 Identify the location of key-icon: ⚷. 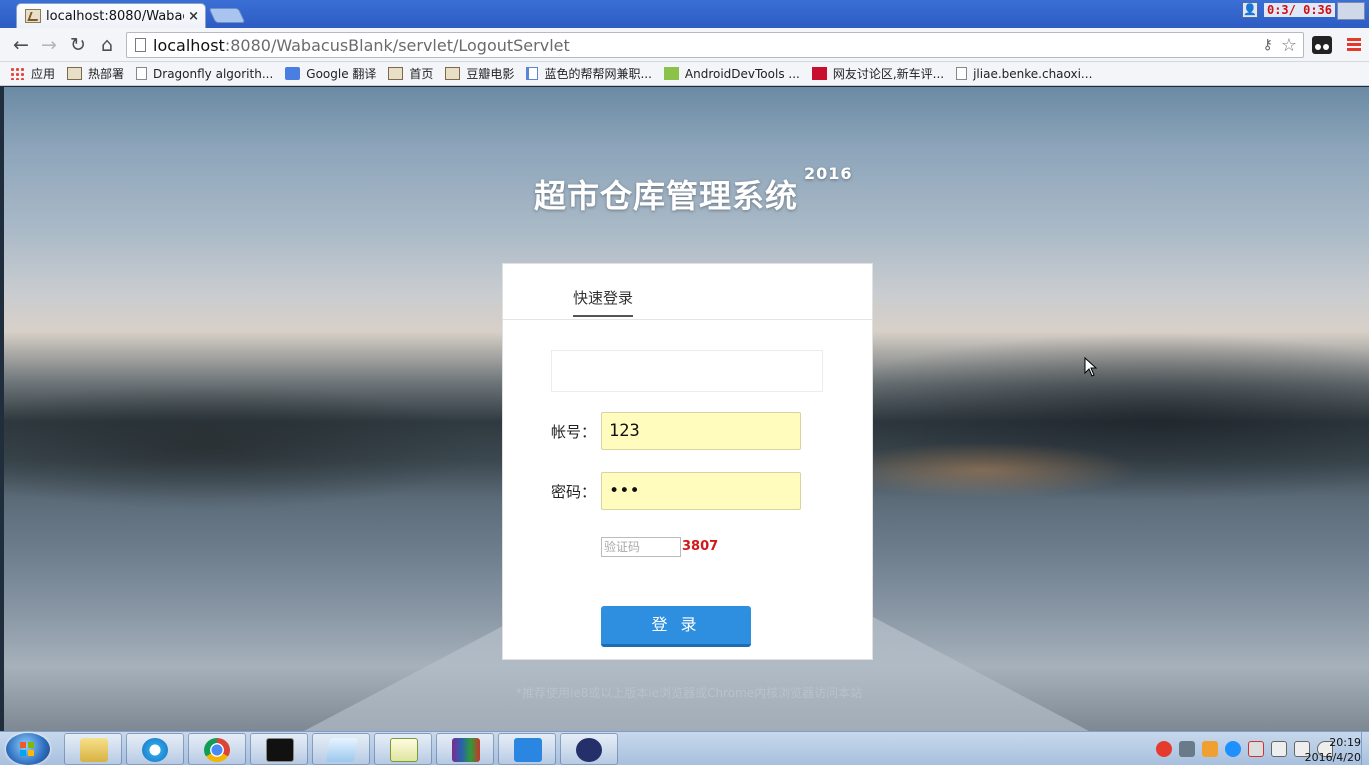
(1268, 45).